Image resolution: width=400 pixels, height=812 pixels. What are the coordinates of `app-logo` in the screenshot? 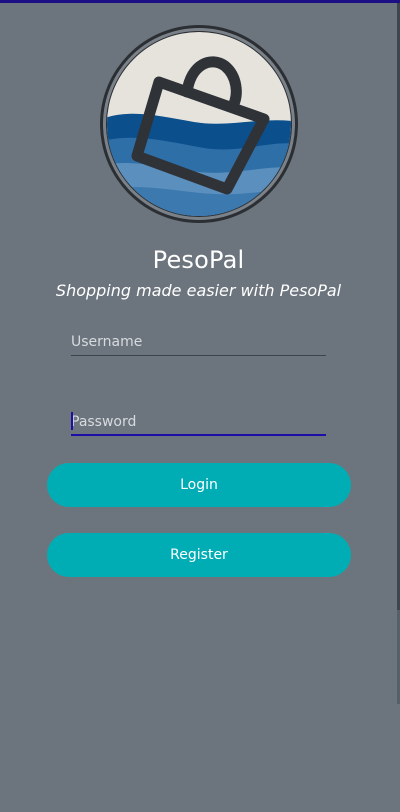 It's located at (199, 124).